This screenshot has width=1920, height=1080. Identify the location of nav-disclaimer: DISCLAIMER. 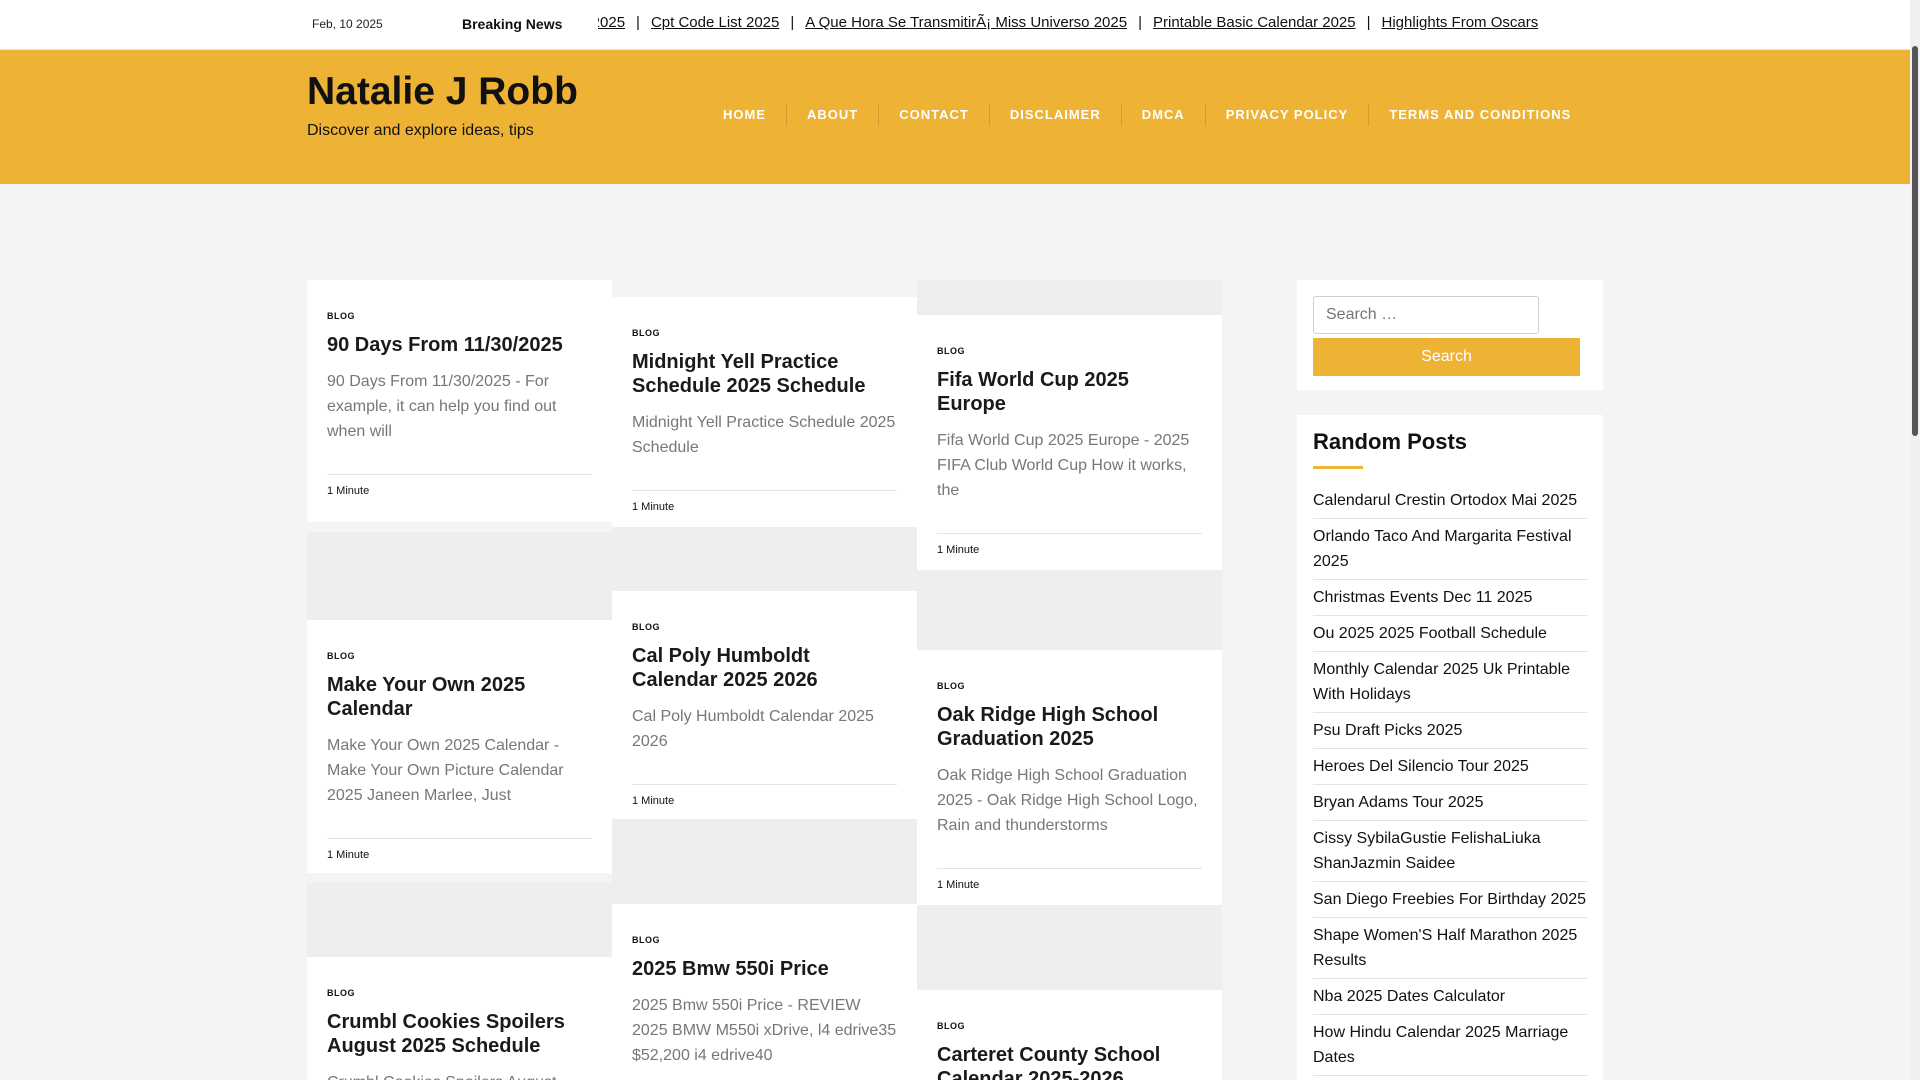
(1054, 115).